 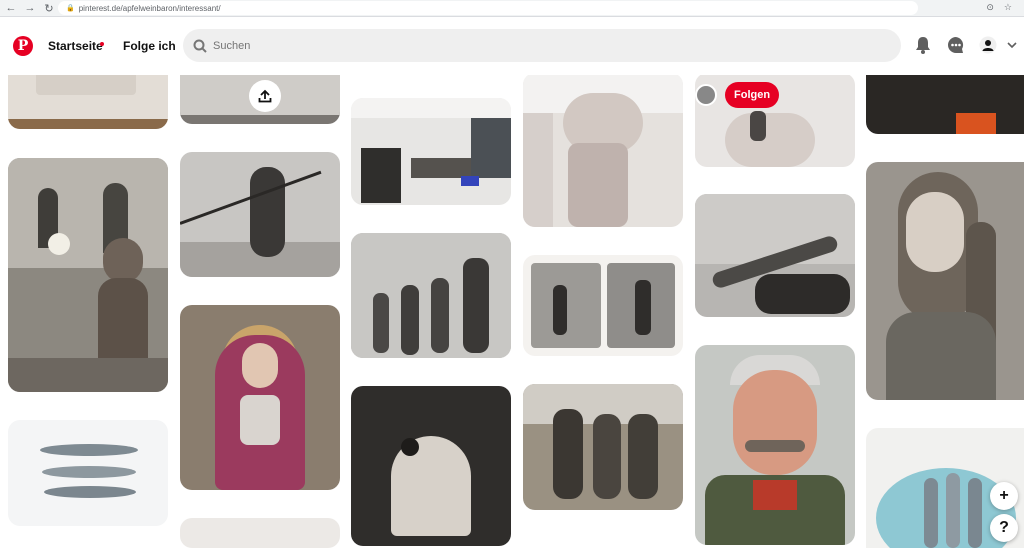 What do you see at coordinates (956, 45) in the screenshot?
I see `messages-icon` at bounding box center [956, 45].